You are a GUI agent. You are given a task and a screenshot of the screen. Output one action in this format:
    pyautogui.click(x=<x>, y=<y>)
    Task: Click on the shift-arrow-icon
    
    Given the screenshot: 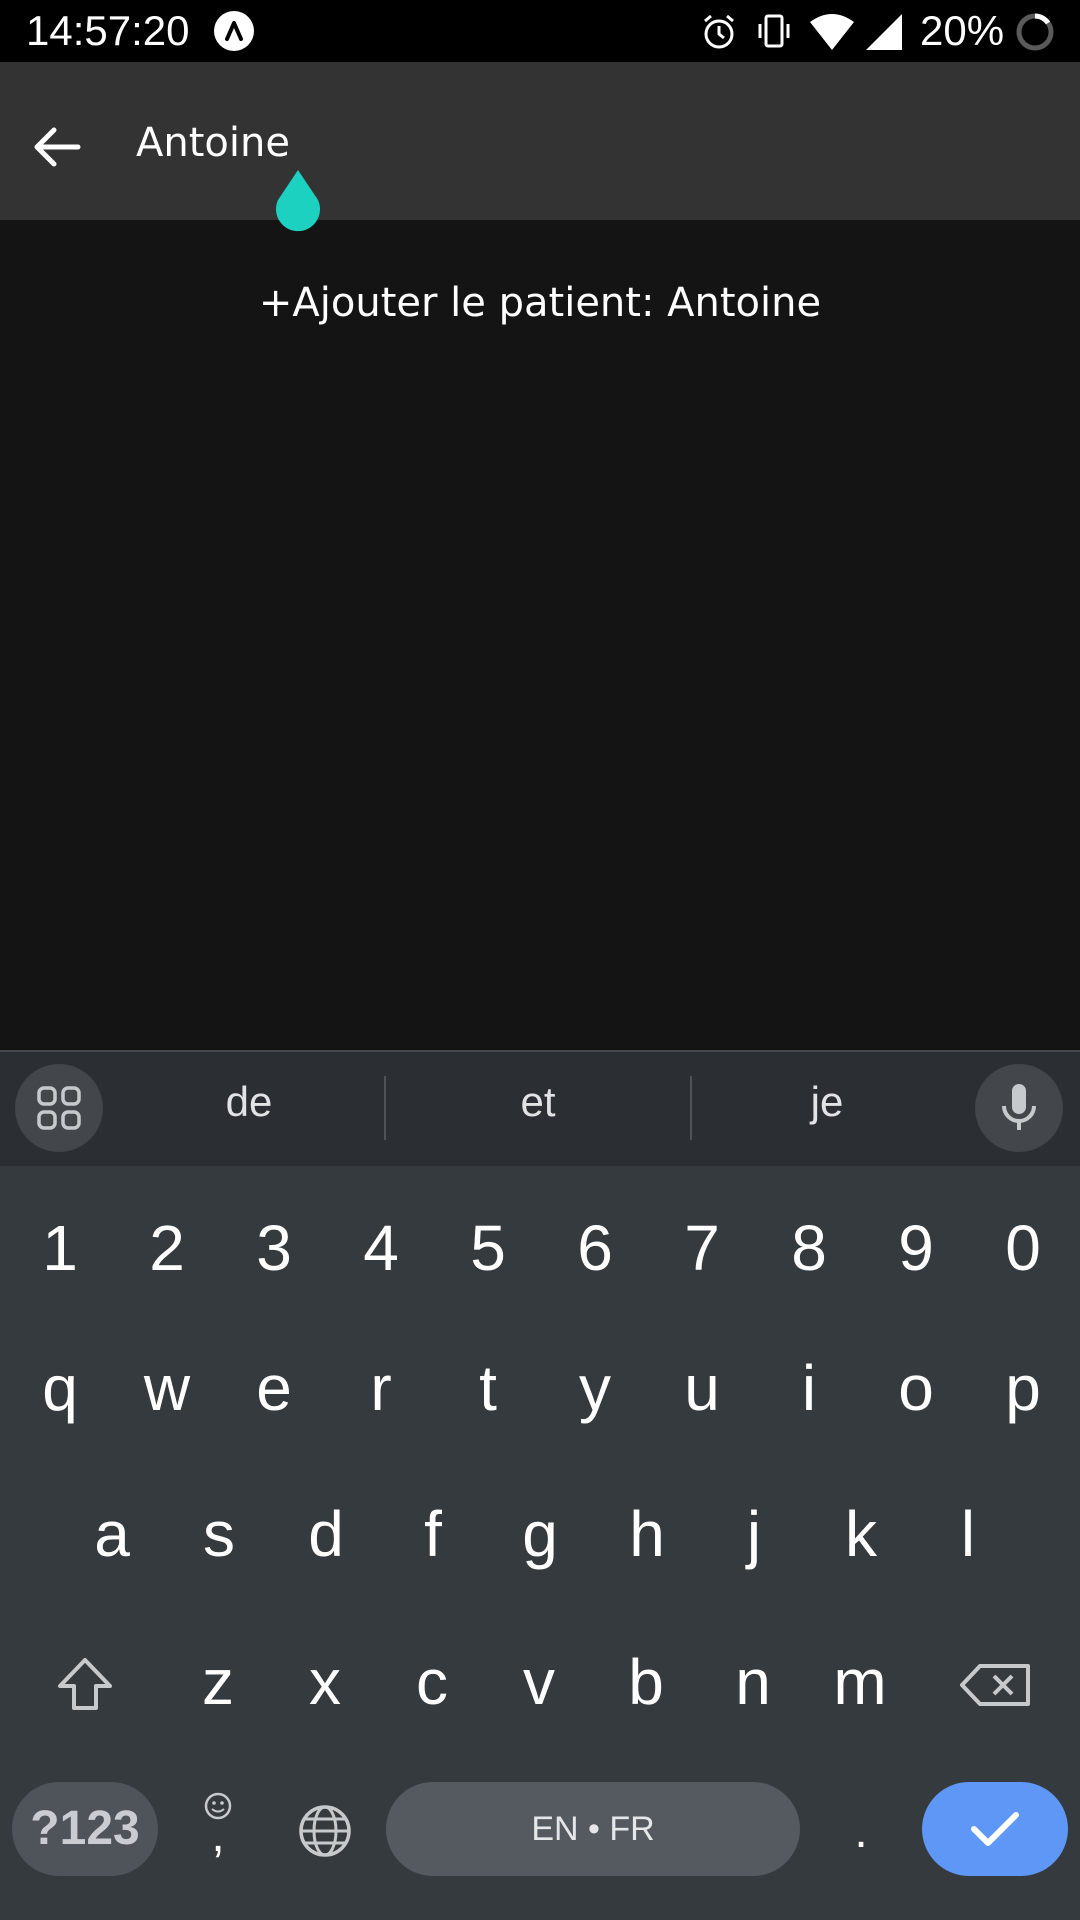 What is the action you would take?
    pyautogui.click(x=85, y=1684)
    